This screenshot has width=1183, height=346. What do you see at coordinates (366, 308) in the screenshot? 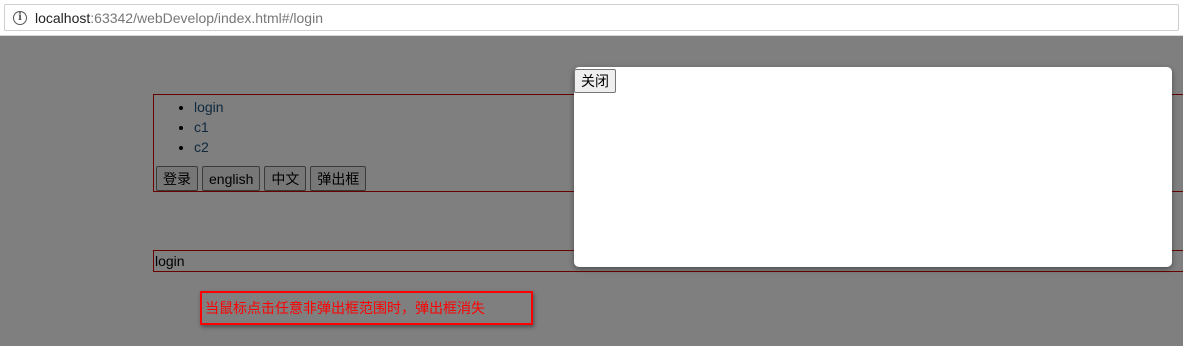
I see `annotation-note: 当鼠标点击任意非弹出框范围时，弹出框消失` at bounding box center [366, 308].